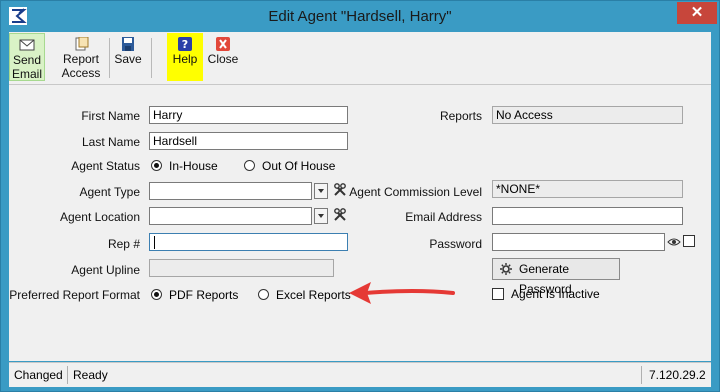 The image size is (720, 392). I want to click on agent-status-label: Agent Status, so click(105, 166).